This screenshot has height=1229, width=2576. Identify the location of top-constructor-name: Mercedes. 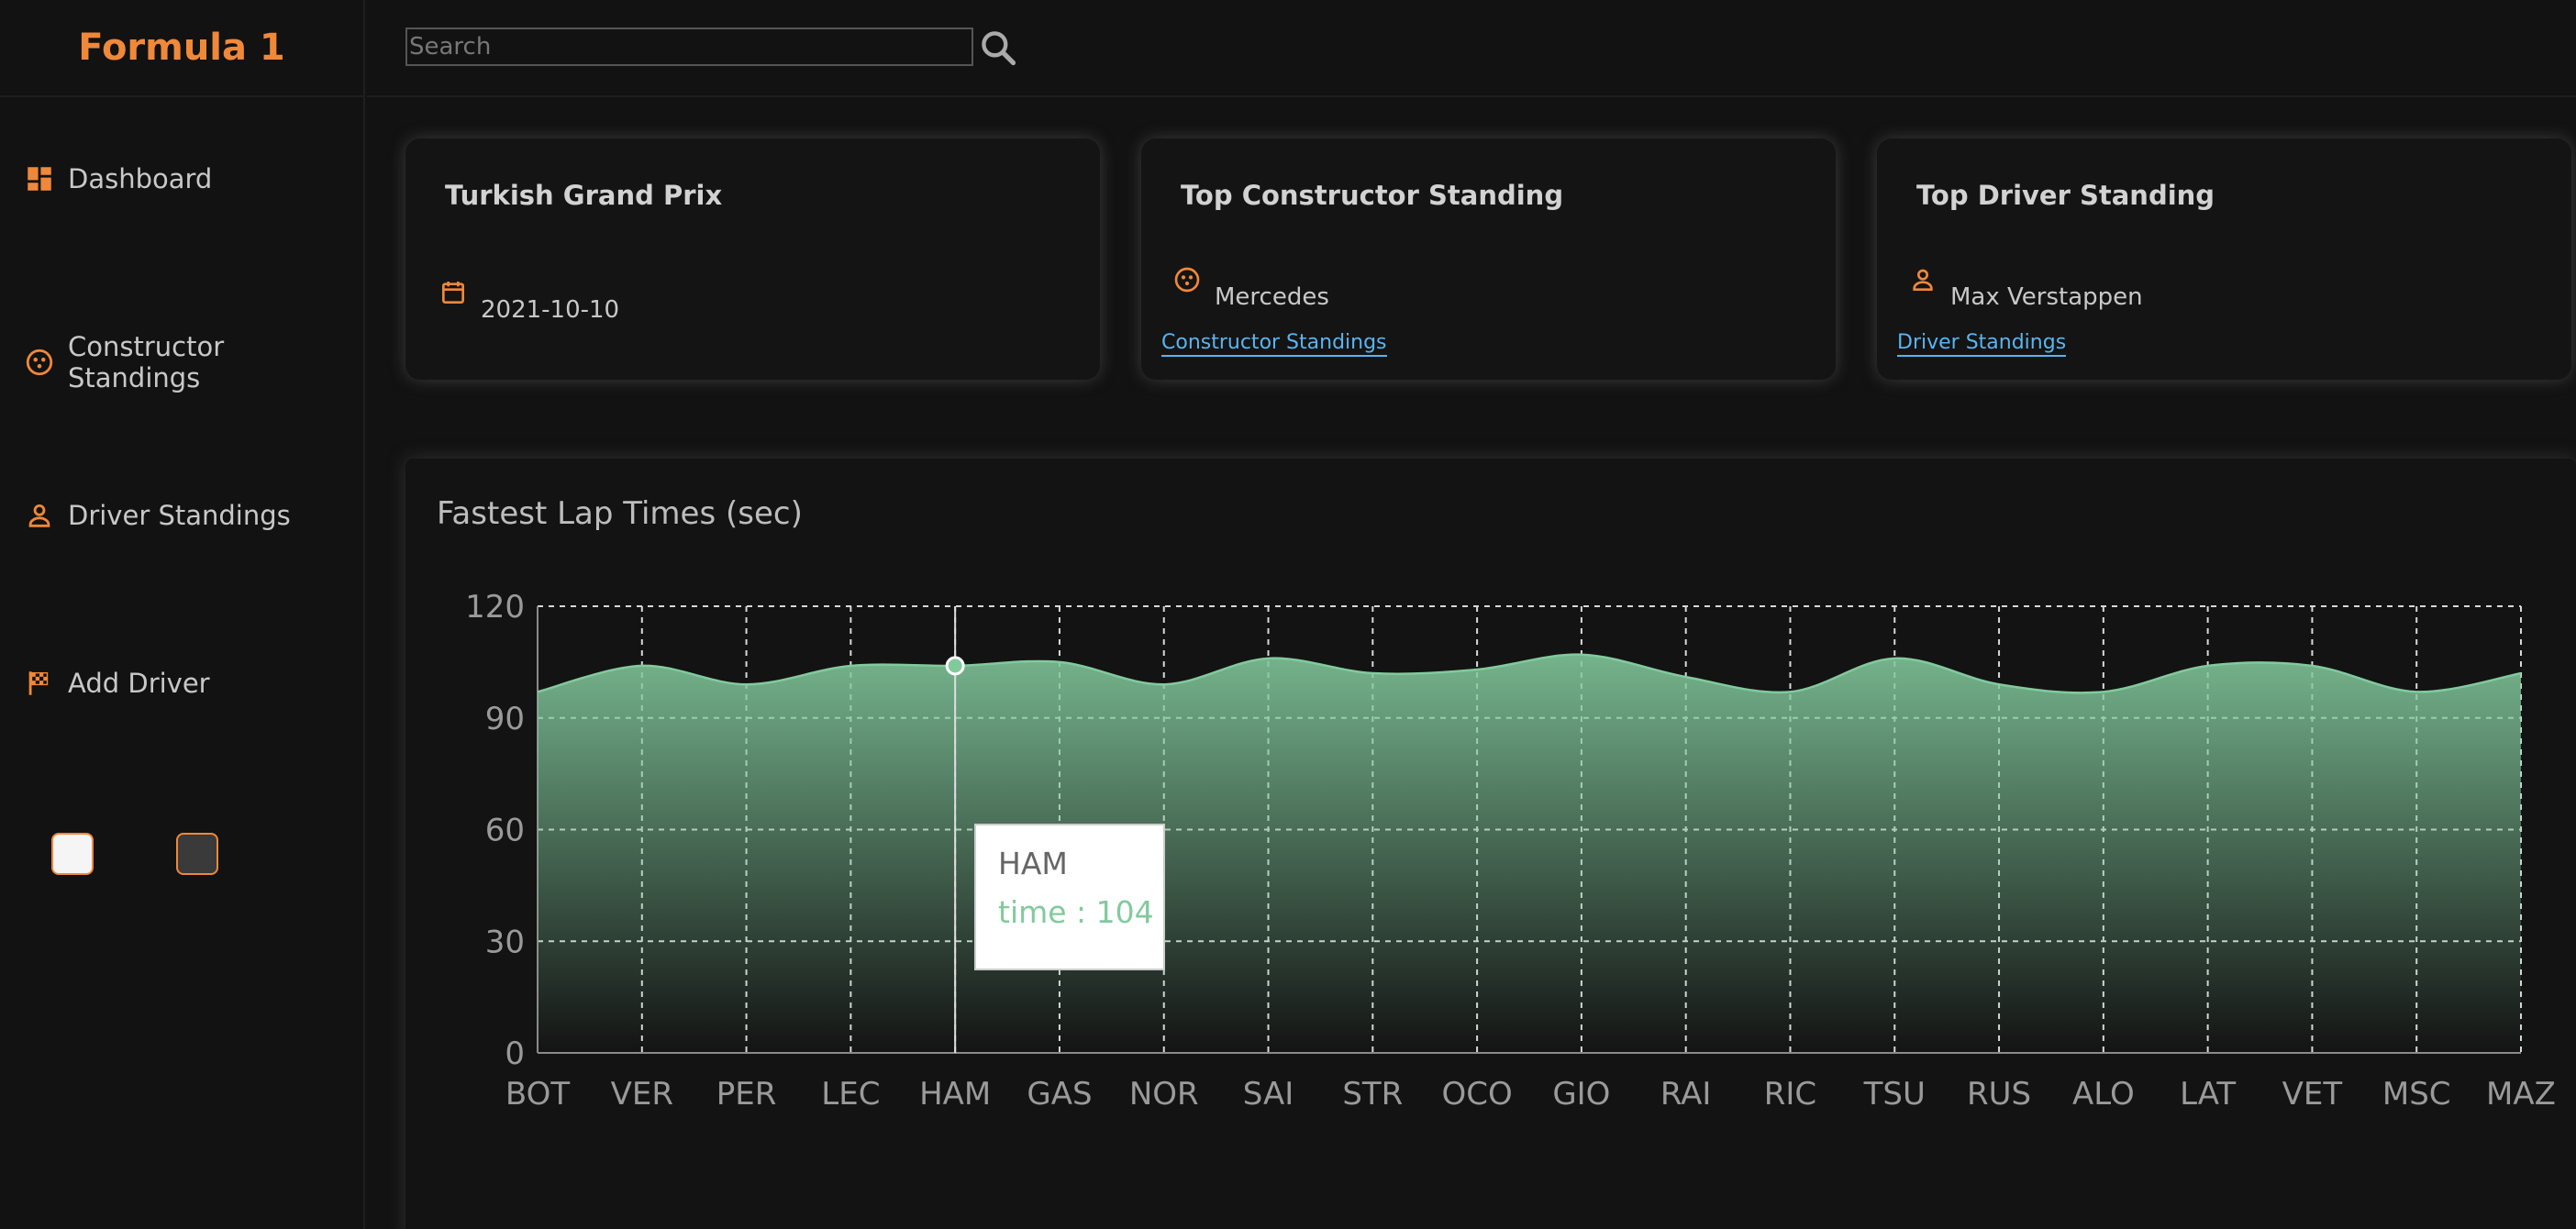
(1272, 297).